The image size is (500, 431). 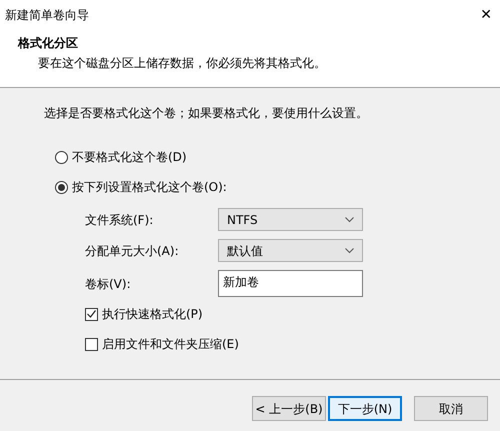 I want to click on prompt-text: 选择是否要格式化这个卷；如果要格式化，要使用什么设置。, so click(x=206, y=113).